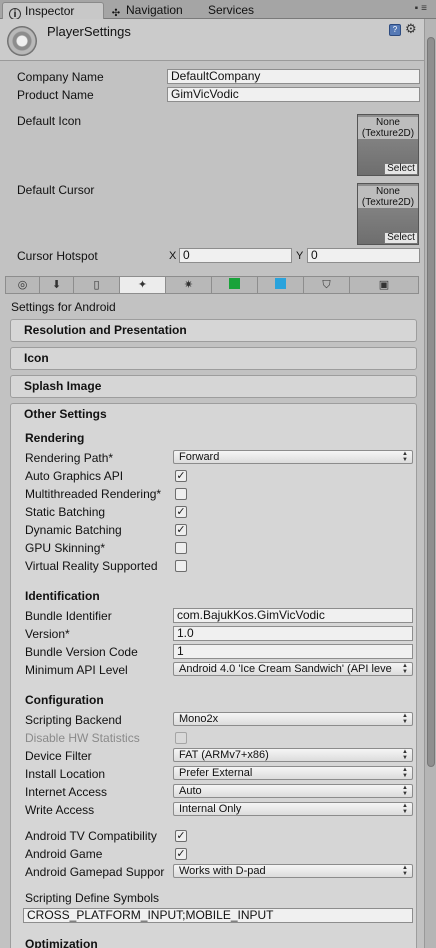 The image size is (436, 948). Describe the element at coordinates (53, 11) in the screenshot. I see `tab-inspector: i Inspector` at that location.